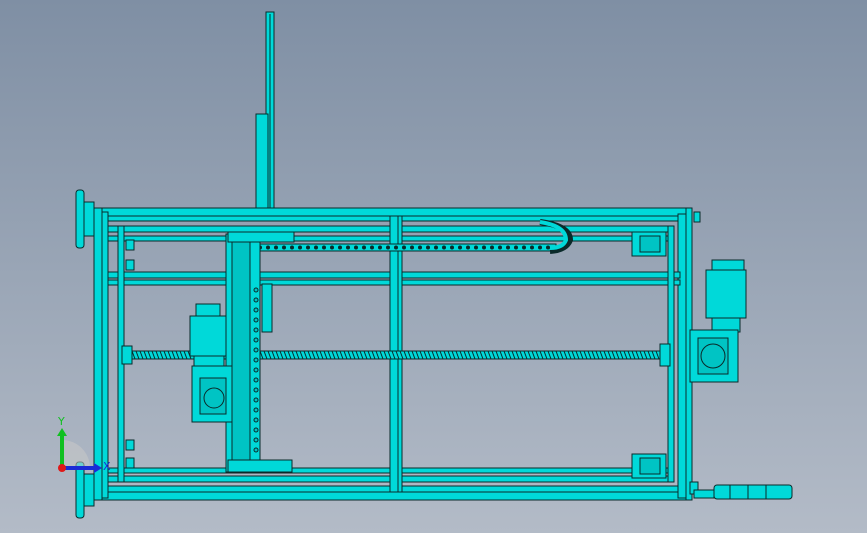  What do you see at coordinates (649, 244) in the screenshot?
I see `right-top-pulley` at bounding box center [649, 244].